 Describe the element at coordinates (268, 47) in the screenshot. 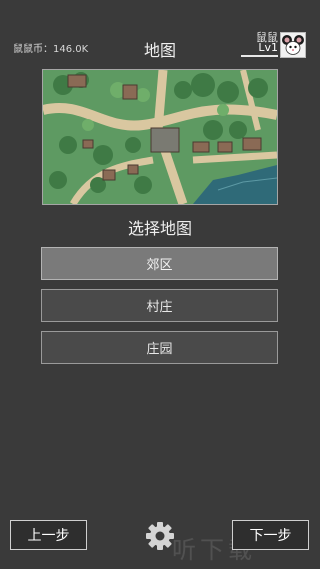

I see `player-level: Lv1` at that location.